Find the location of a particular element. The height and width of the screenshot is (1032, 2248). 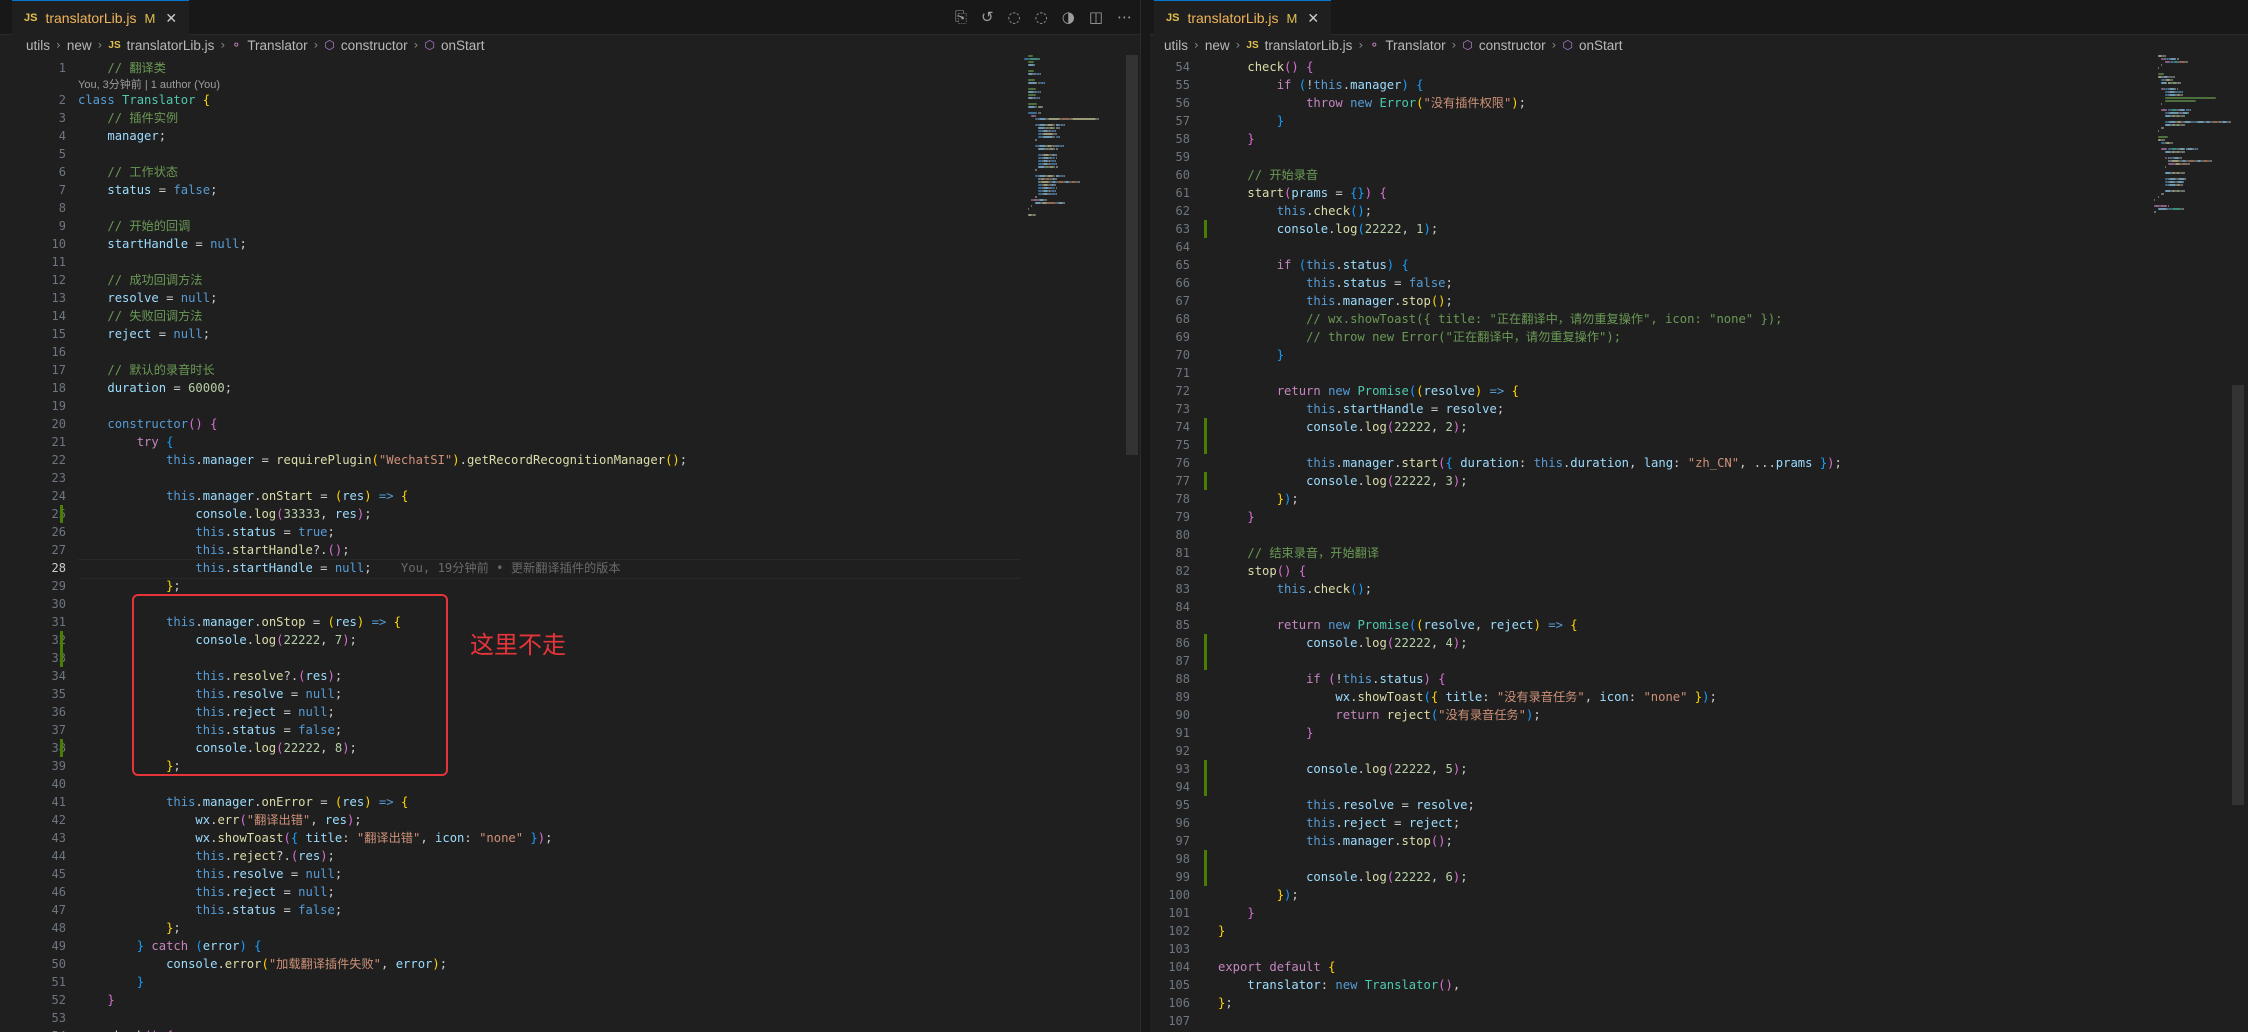

breadcrumb-method: constructor is located at coordinates (1512, 45).